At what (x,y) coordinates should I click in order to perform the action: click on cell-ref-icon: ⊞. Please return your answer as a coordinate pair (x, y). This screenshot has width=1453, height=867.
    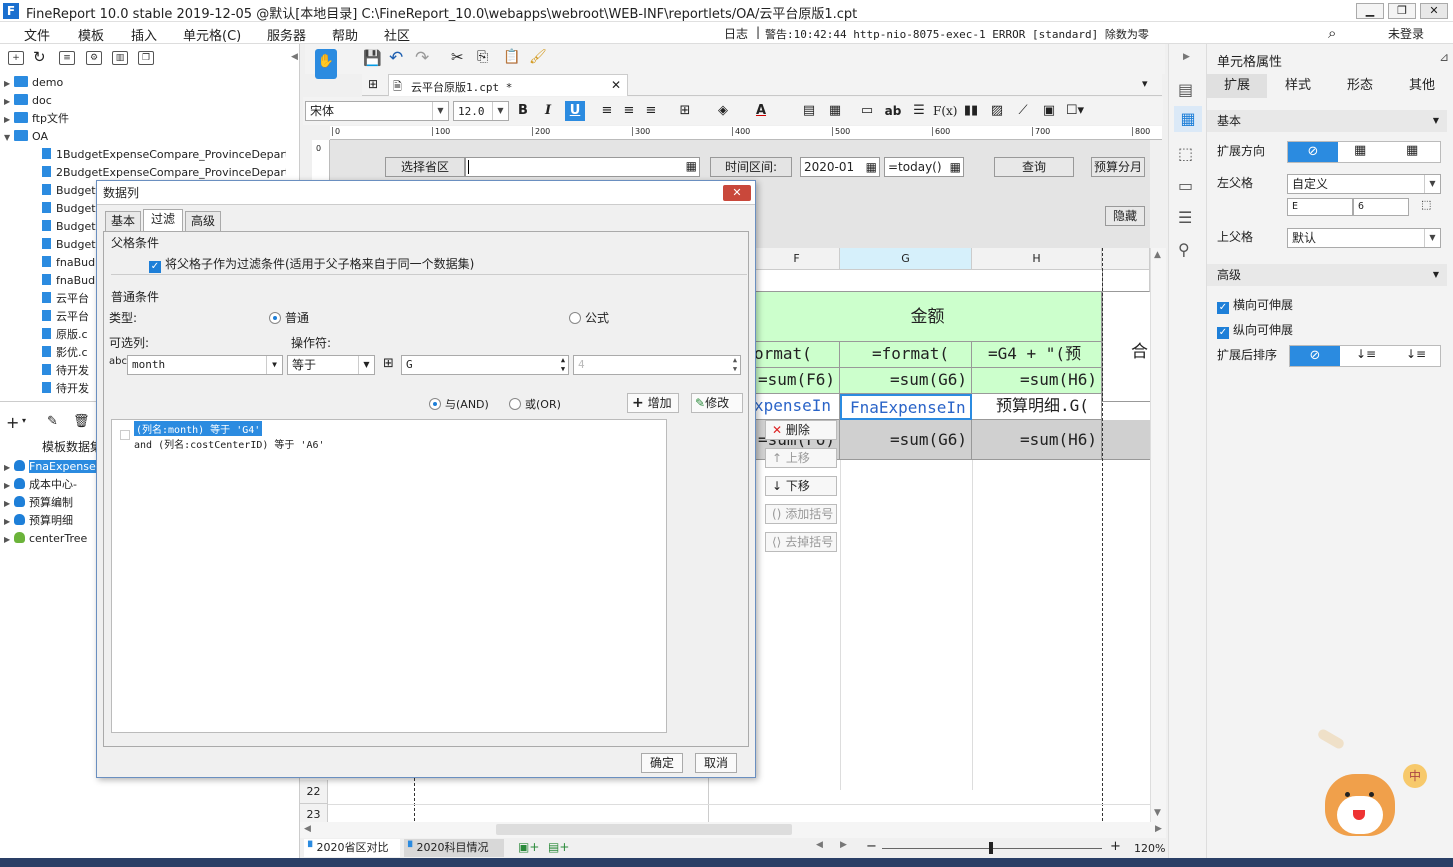
    Looking at the image, I should click on (388, 363).